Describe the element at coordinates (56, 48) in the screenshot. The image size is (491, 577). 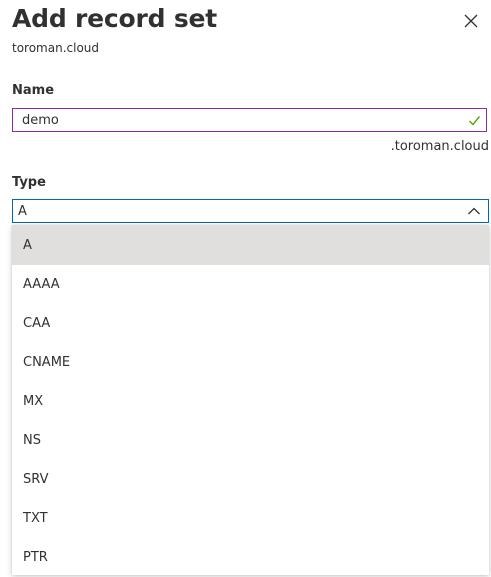
I see `page-subtitle: toroman.cloud` at that location.